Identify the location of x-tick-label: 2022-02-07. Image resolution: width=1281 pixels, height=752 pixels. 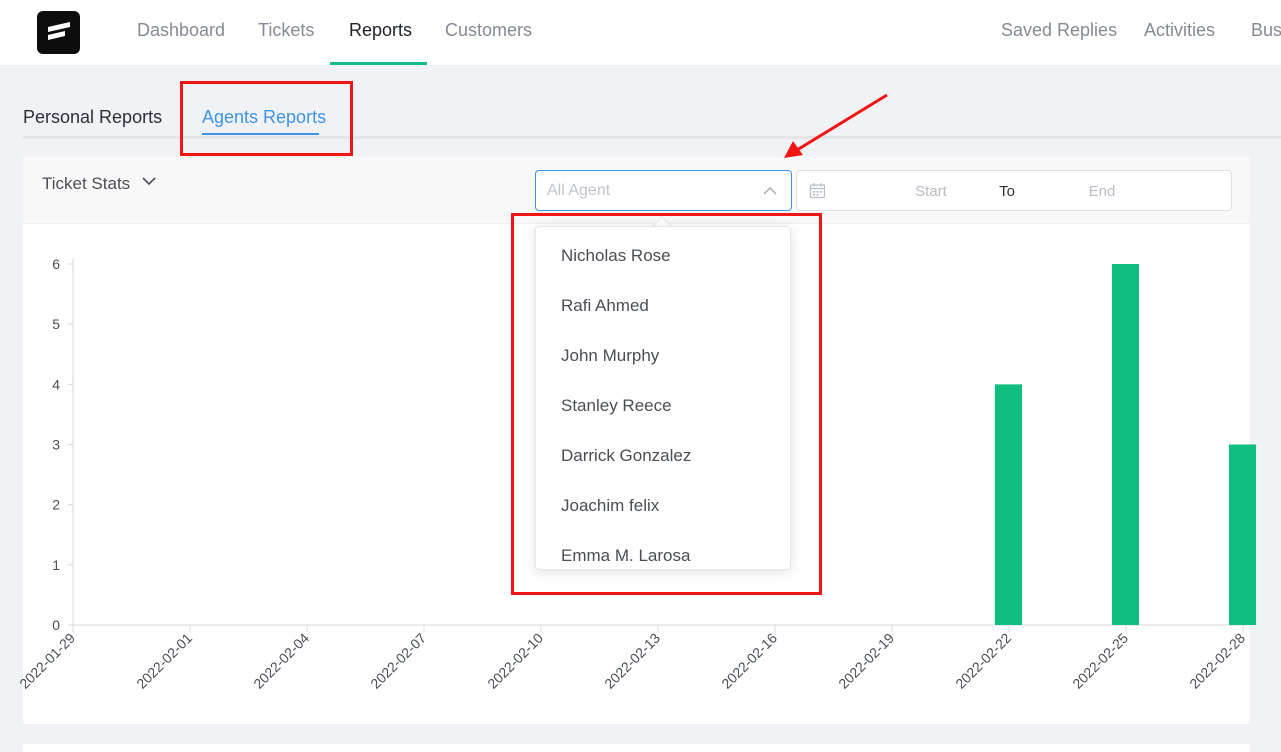
(398, 661).